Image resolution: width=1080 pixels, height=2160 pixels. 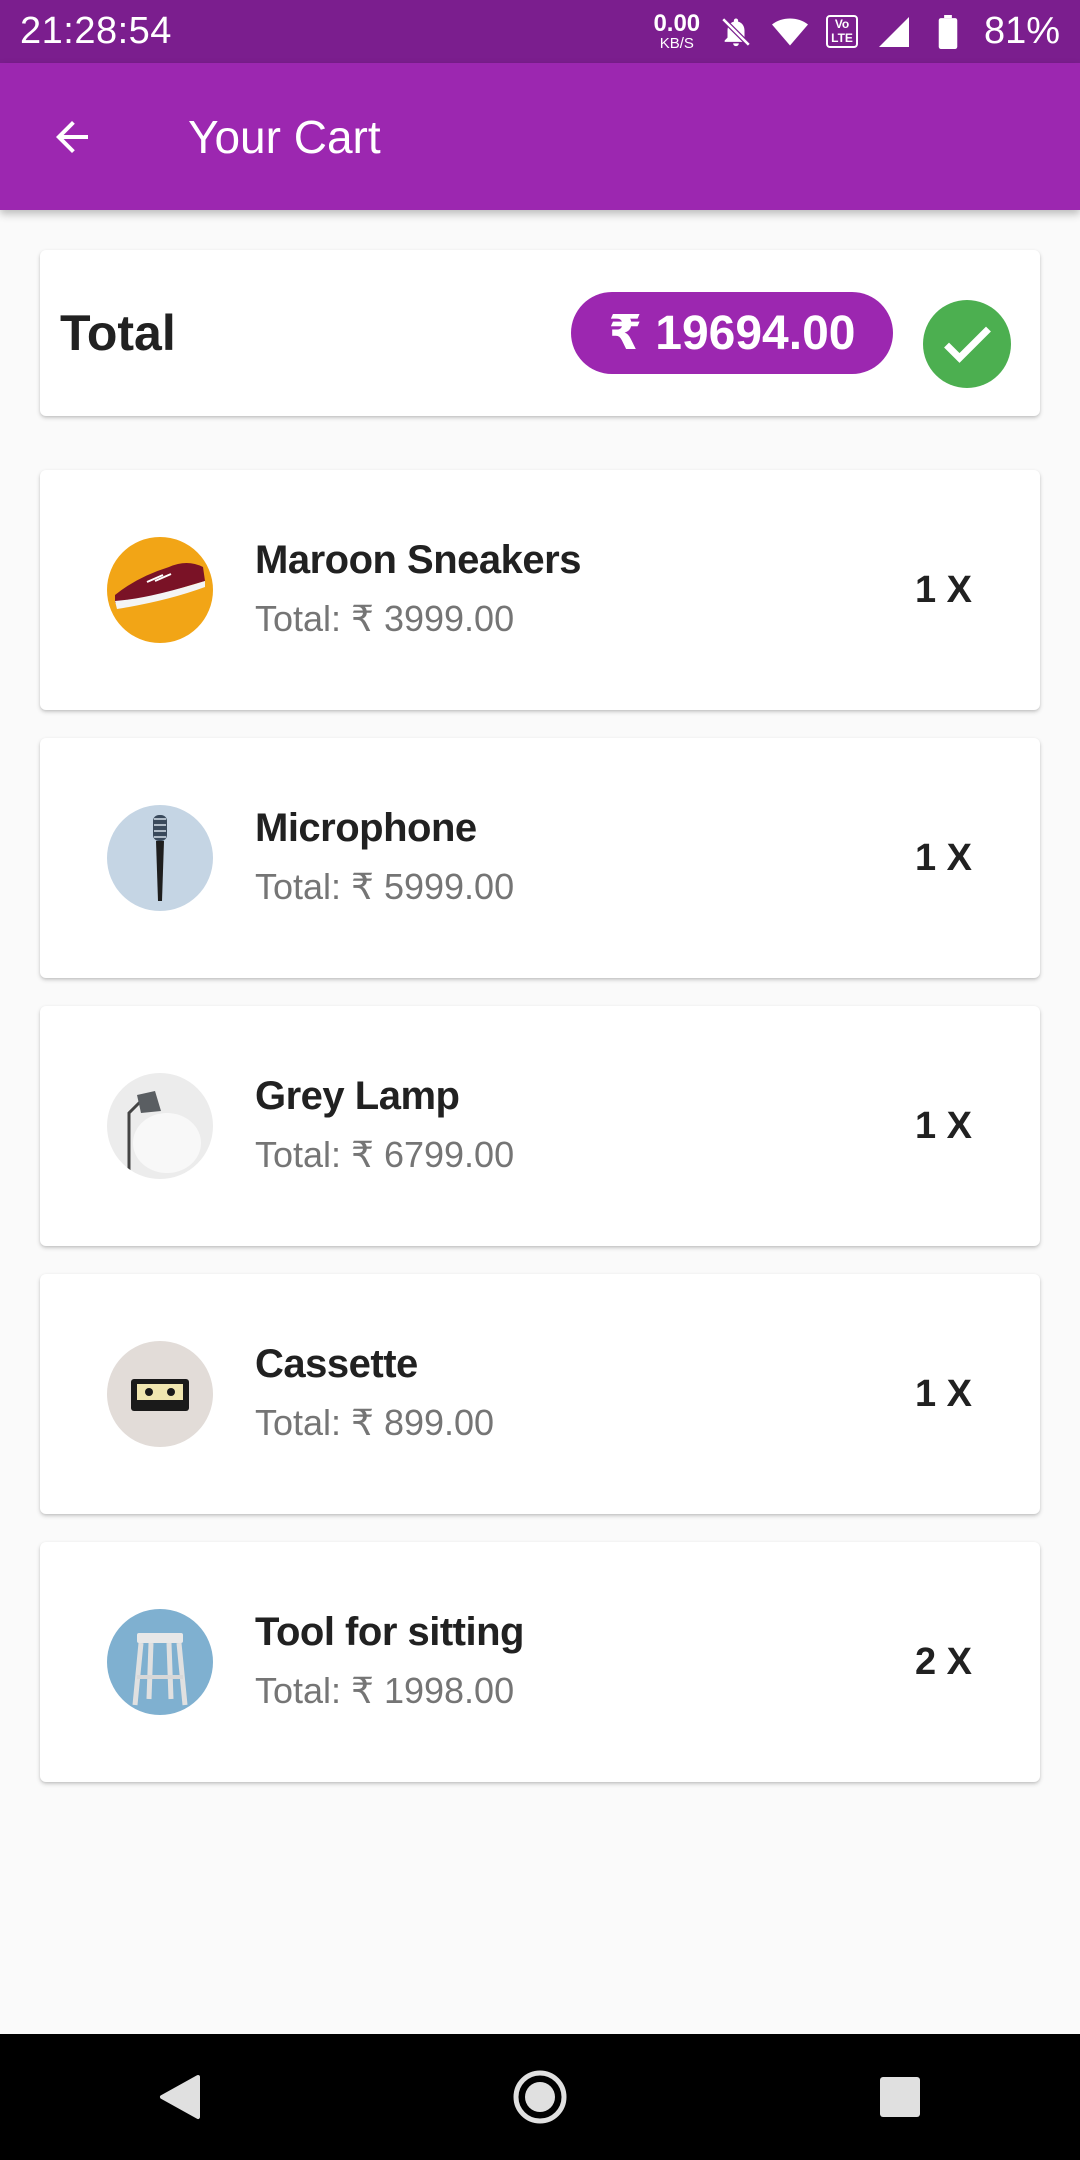 What do you see at coordinates (375, 1422) in the screenshot?
I see `item-total: Total: ₹ 899.00` at bounding box center [375, 1422].